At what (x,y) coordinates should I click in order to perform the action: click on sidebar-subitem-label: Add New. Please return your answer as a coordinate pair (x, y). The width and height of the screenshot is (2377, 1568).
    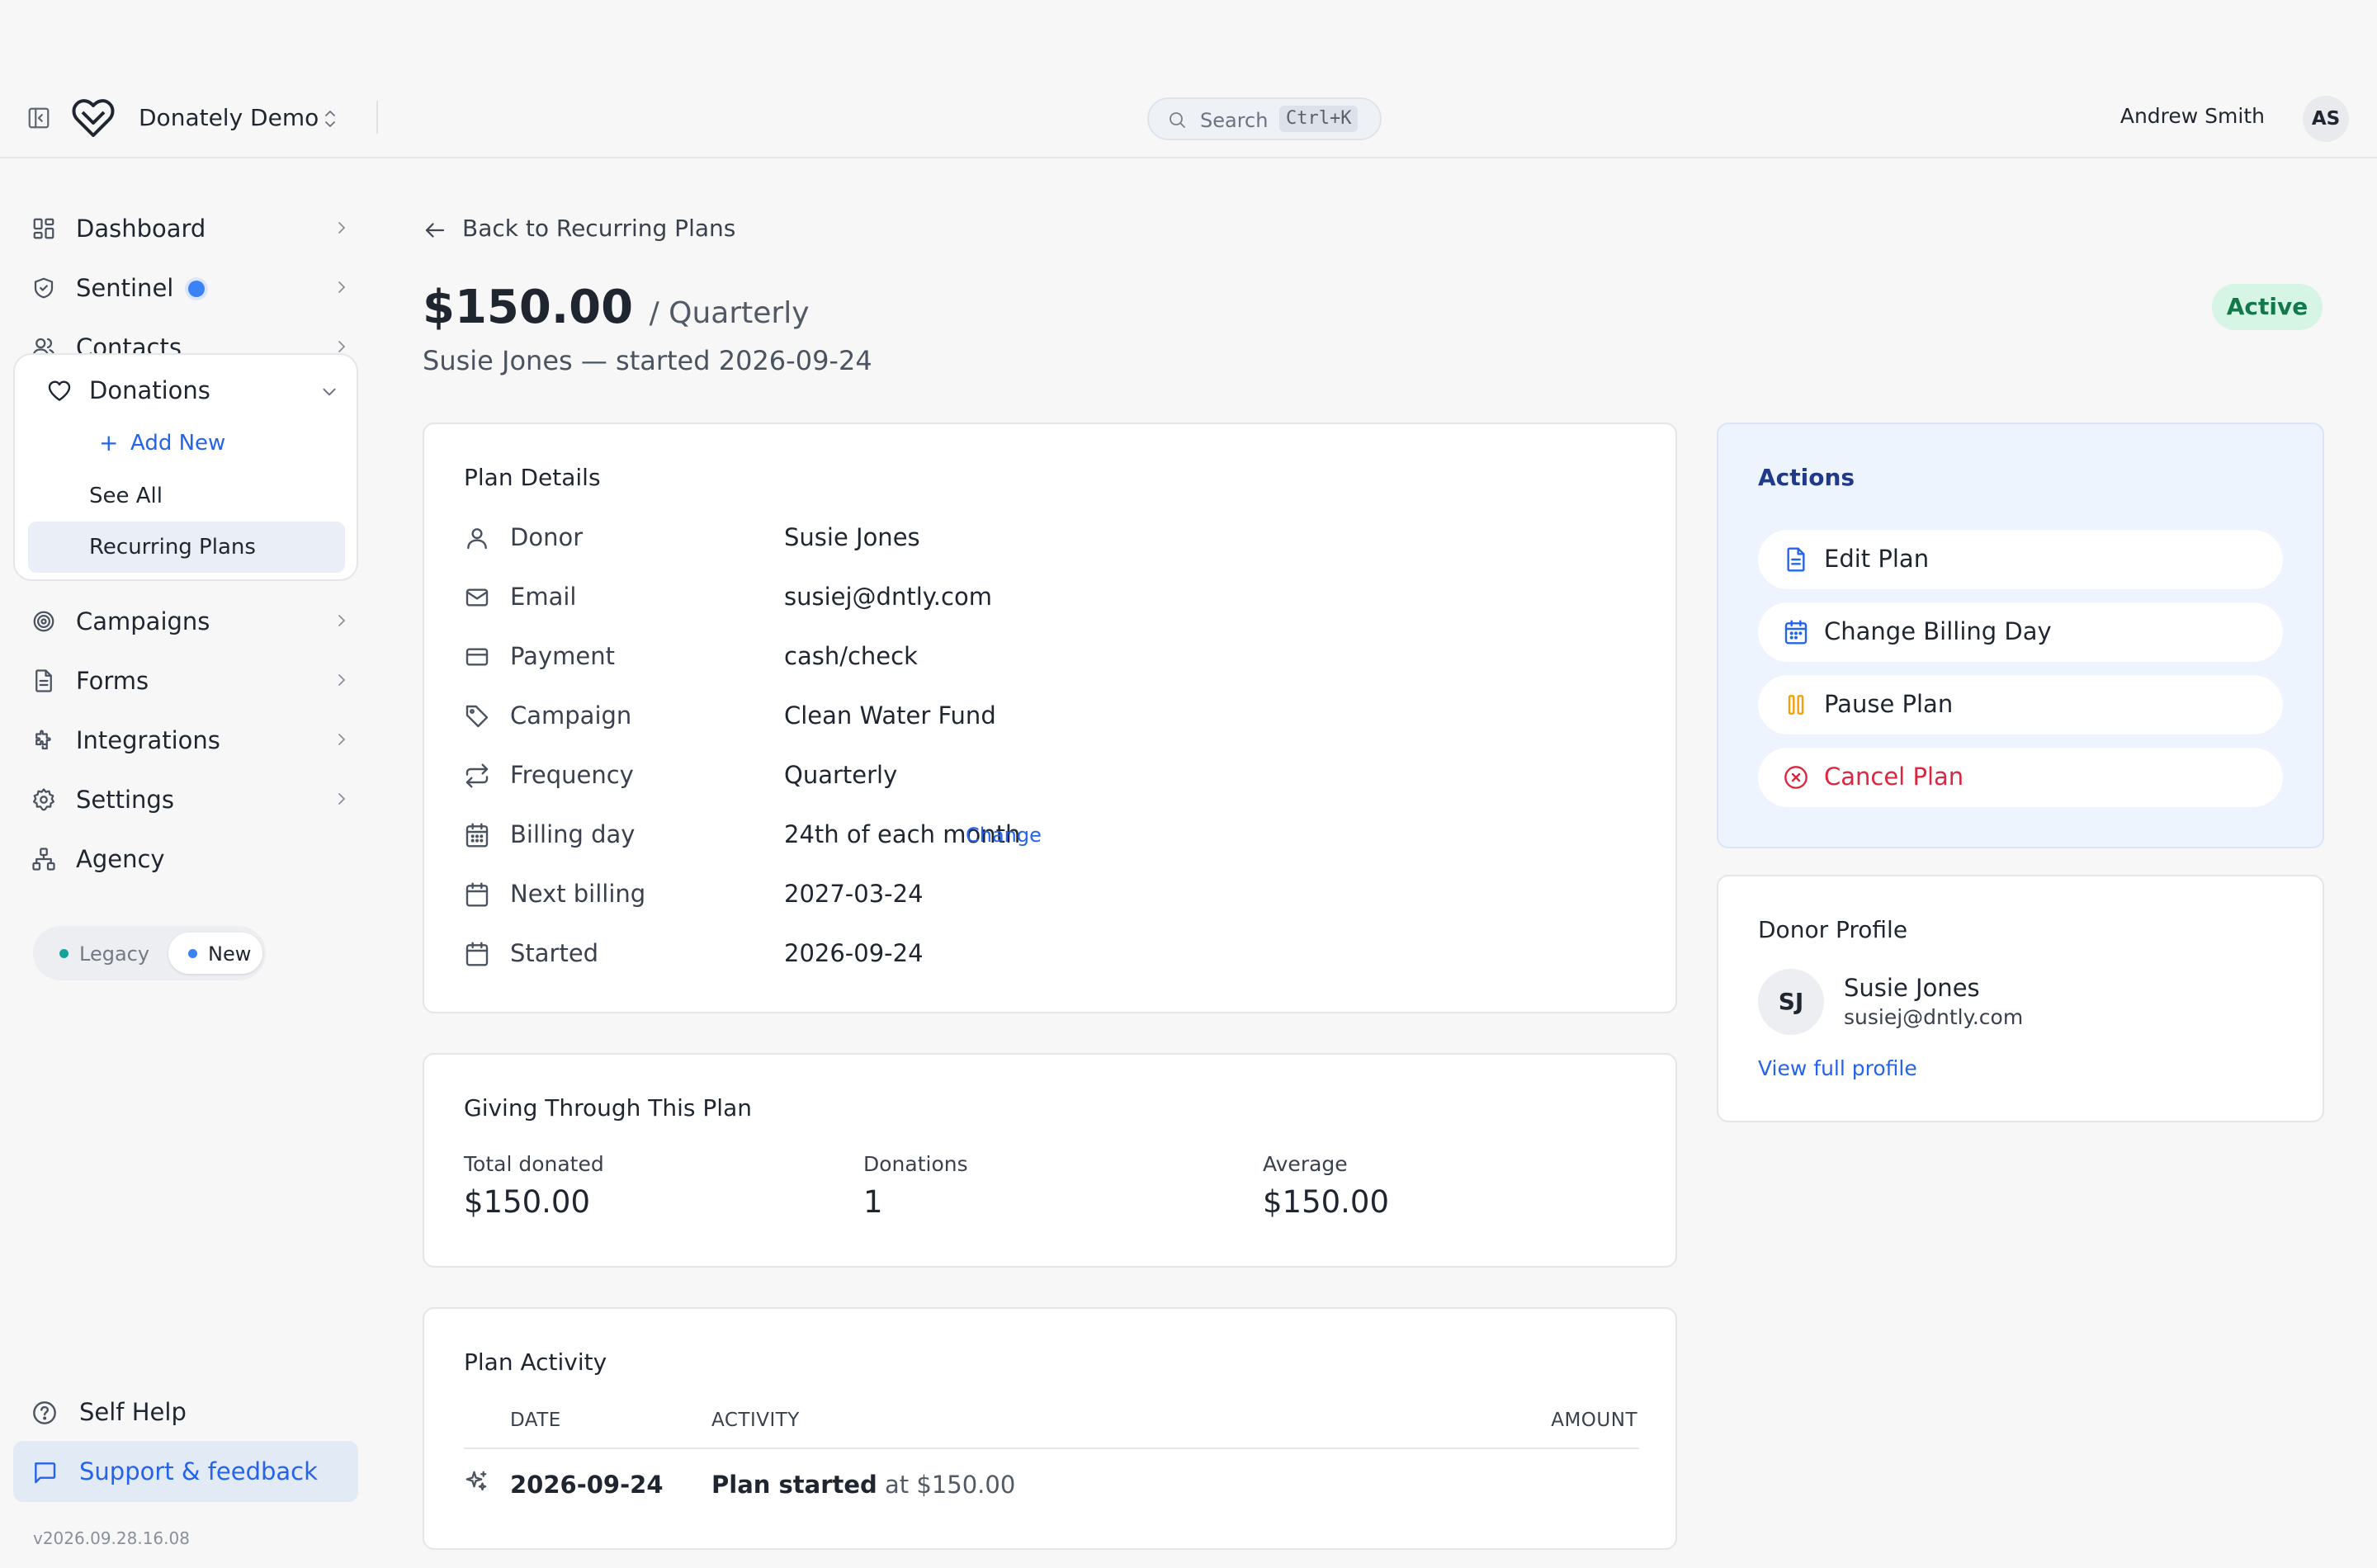
    Looking at the image, I should click on (178, 443).